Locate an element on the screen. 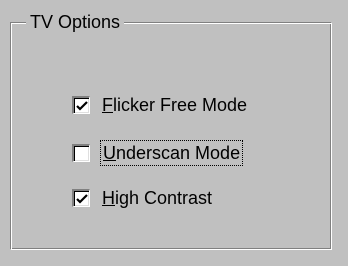 The height and width of the screenshot is (266, 348). flicker-free-mode-label: Flicker Free Mode is located at coordinates (174, 105).